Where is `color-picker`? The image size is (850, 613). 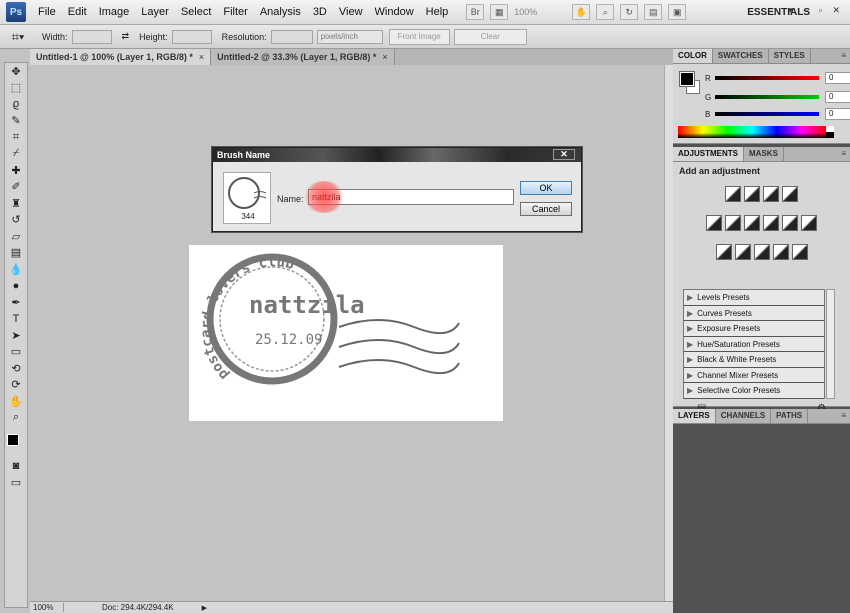
color-picker is located at coordinates (16, 445).